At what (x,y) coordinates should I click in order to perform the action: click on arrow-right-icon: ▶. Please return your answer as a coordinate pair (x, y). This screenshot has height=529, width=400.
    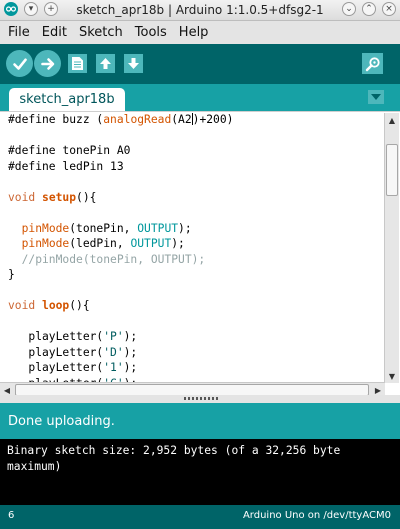
    Looking at the image, I should click on (378, 390).